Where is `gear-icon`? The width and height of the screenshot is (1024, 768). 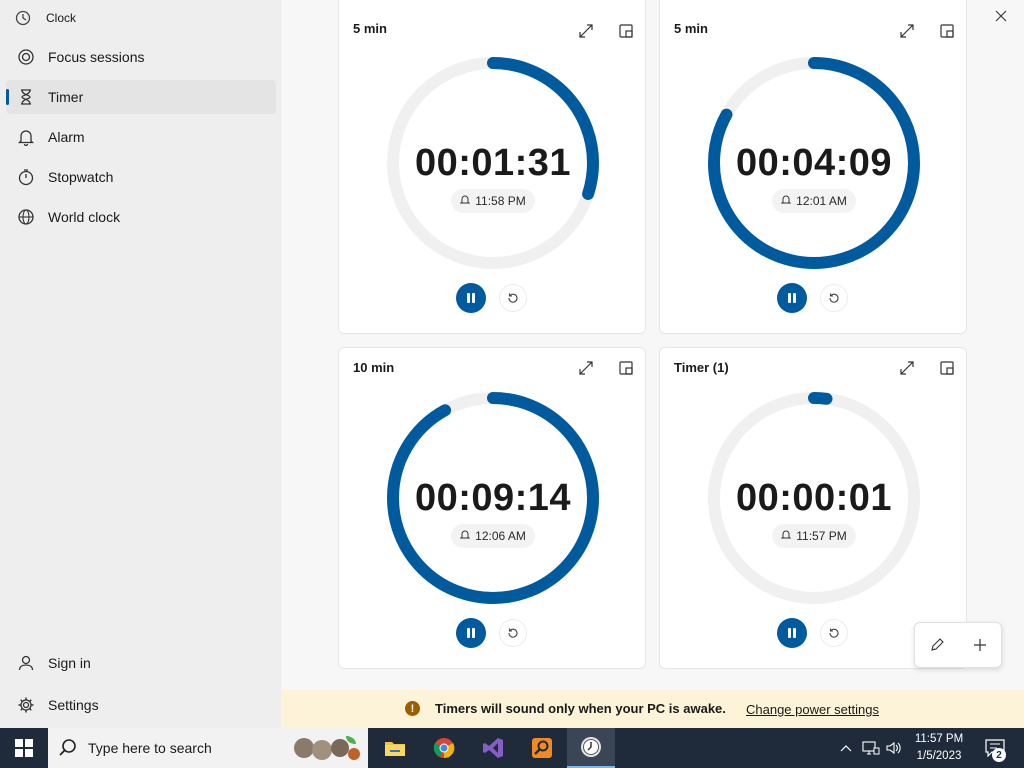
gear-icon is located at coordinates (26, 705).